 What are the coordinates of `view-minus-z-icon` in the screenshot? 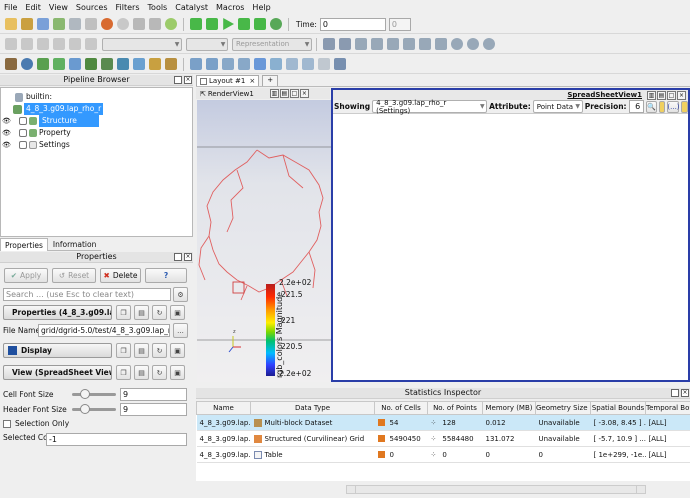 It's located at (441, 44).